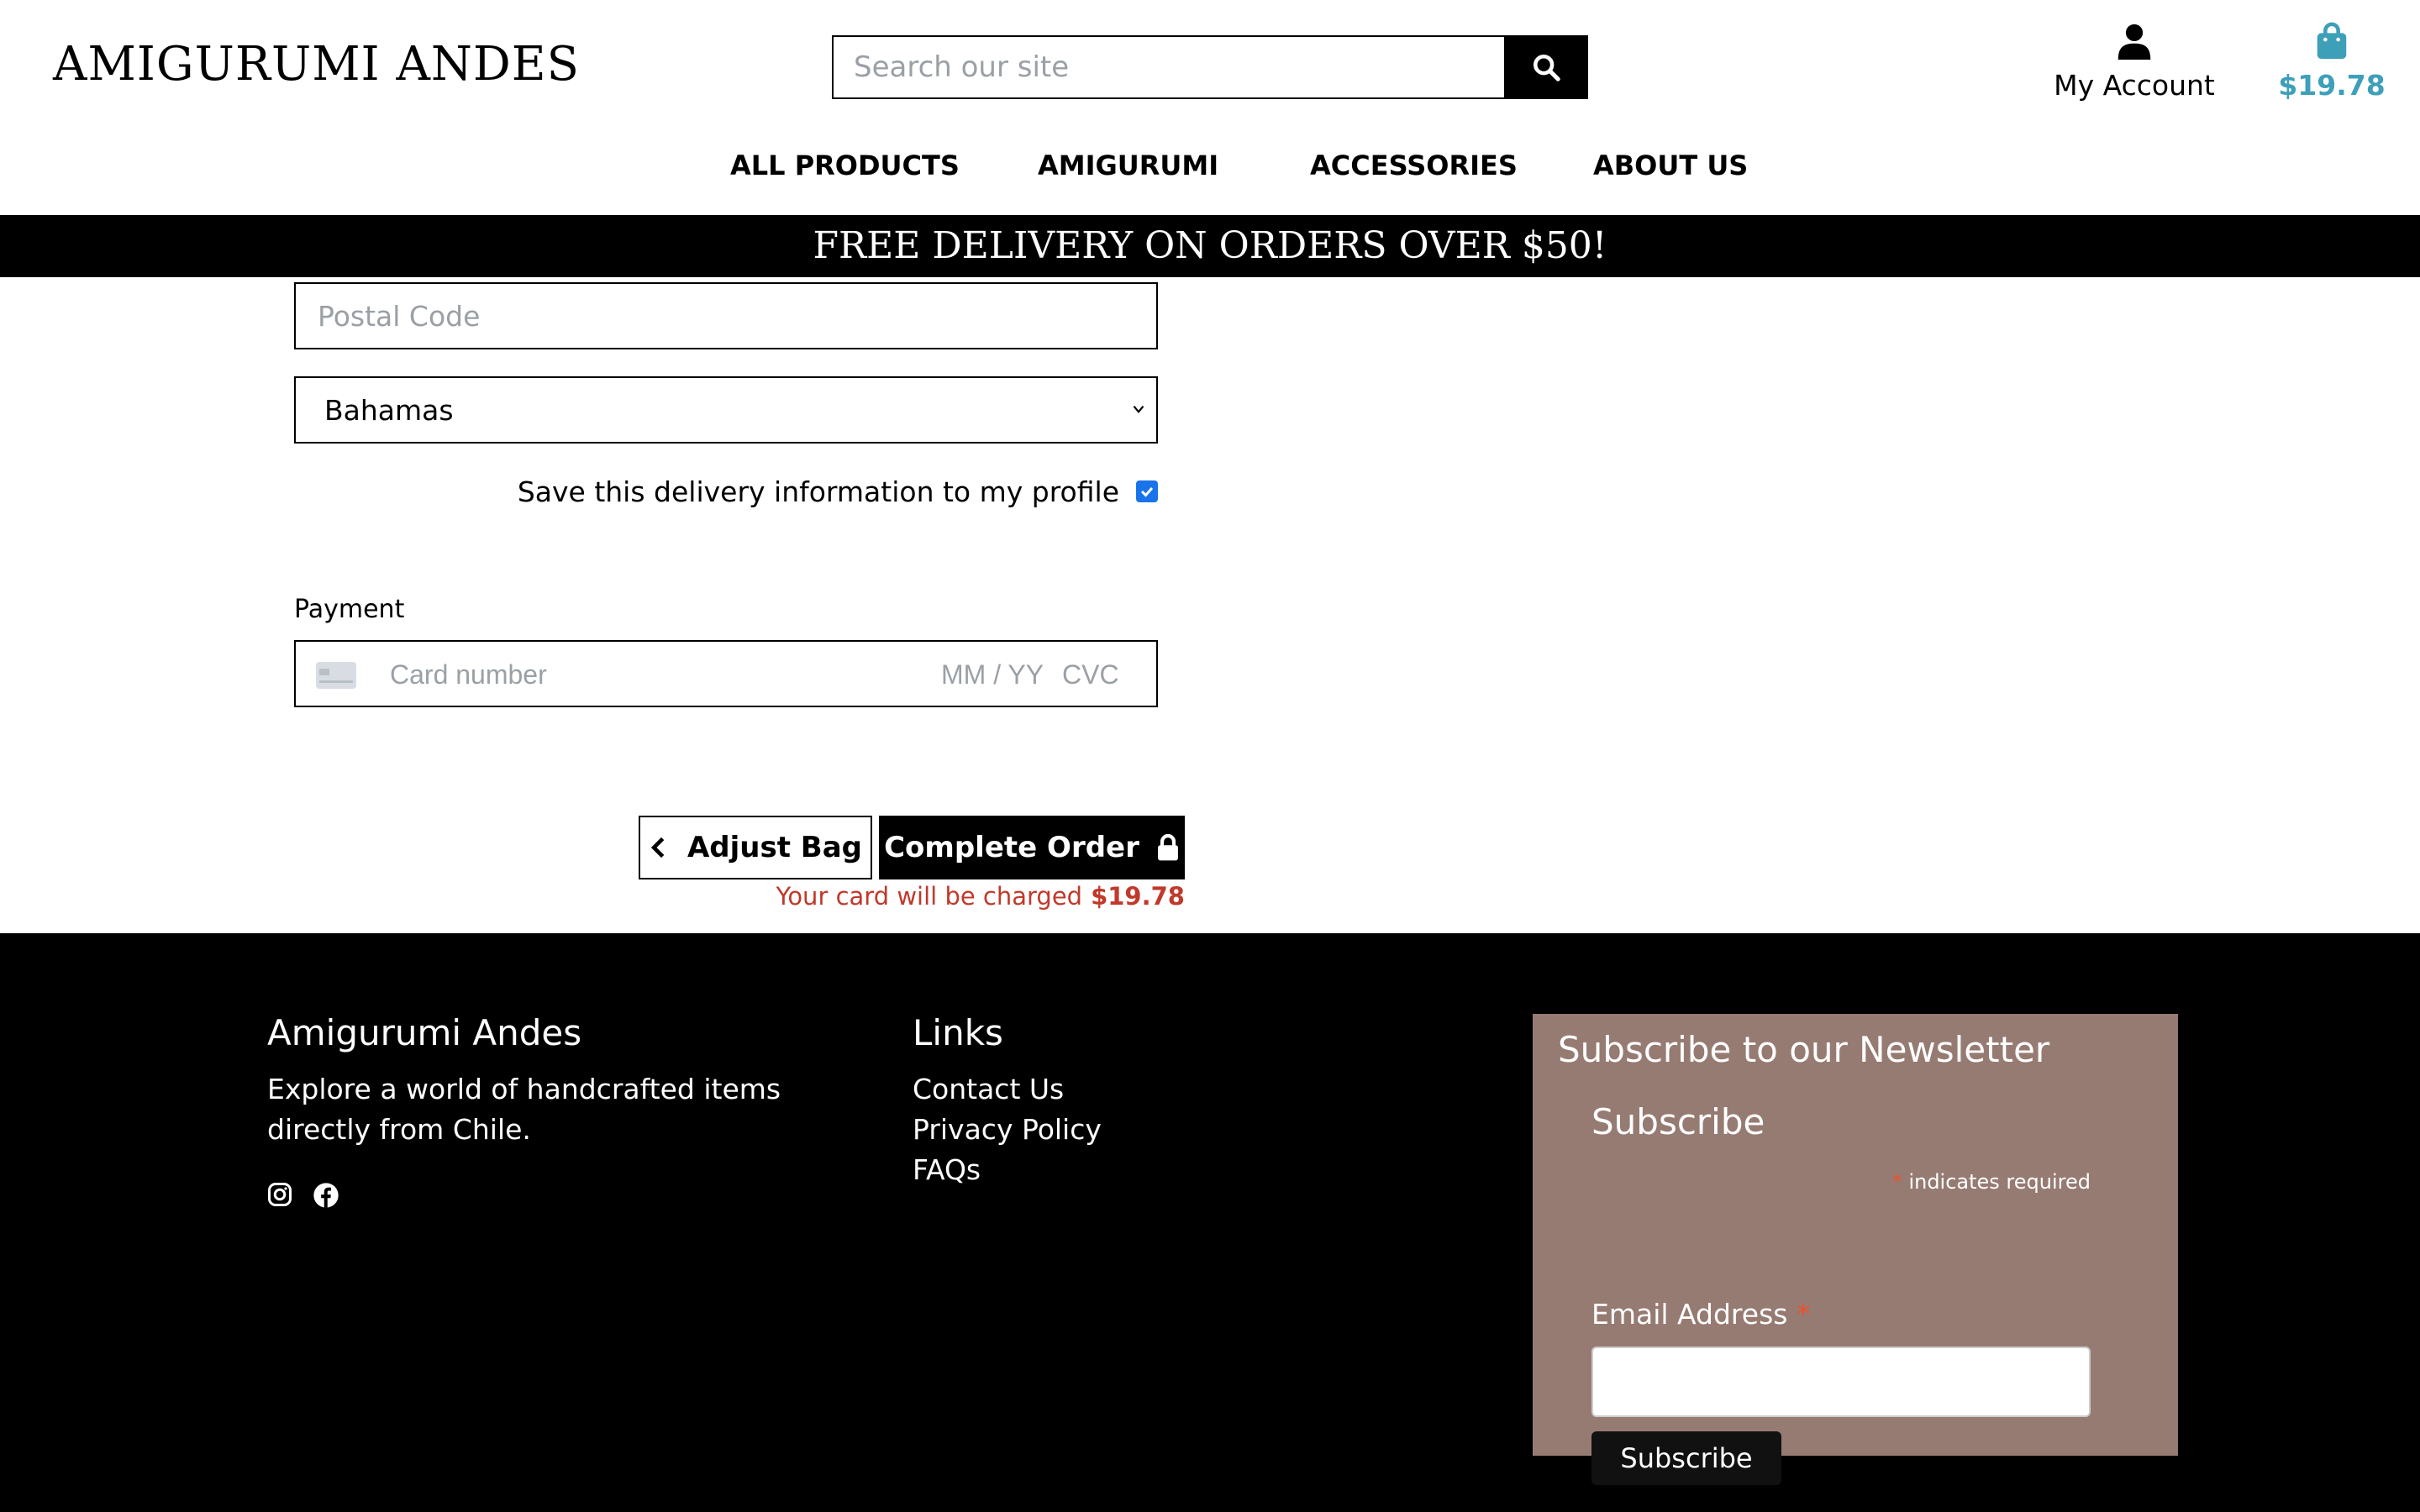 The height and width of the screenshot is (1512, 2420). What do you see at coordinates (1803, 1314) in the screenshot?
I see `email-required-asterisk: *` at bounding box center [1803, 1314].